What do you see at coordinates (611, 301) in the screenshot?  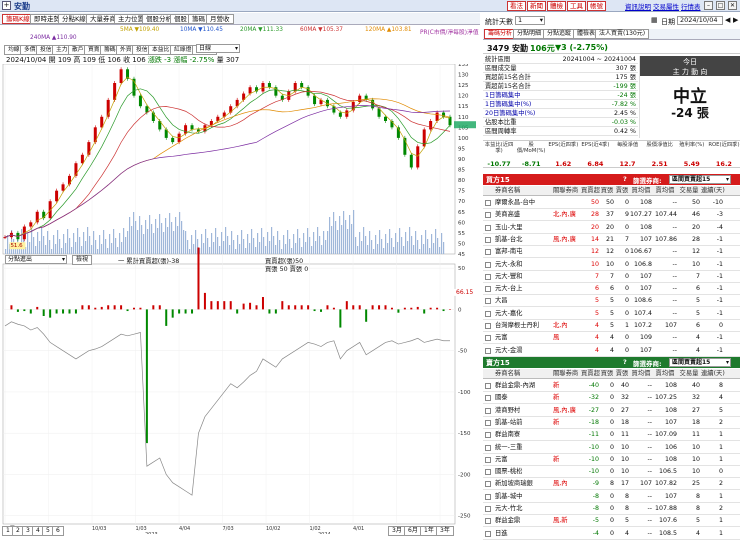 I see `table-row: 大昌 5 5 0 108.6 -- 5 -1` at bounding box center [611, 301].